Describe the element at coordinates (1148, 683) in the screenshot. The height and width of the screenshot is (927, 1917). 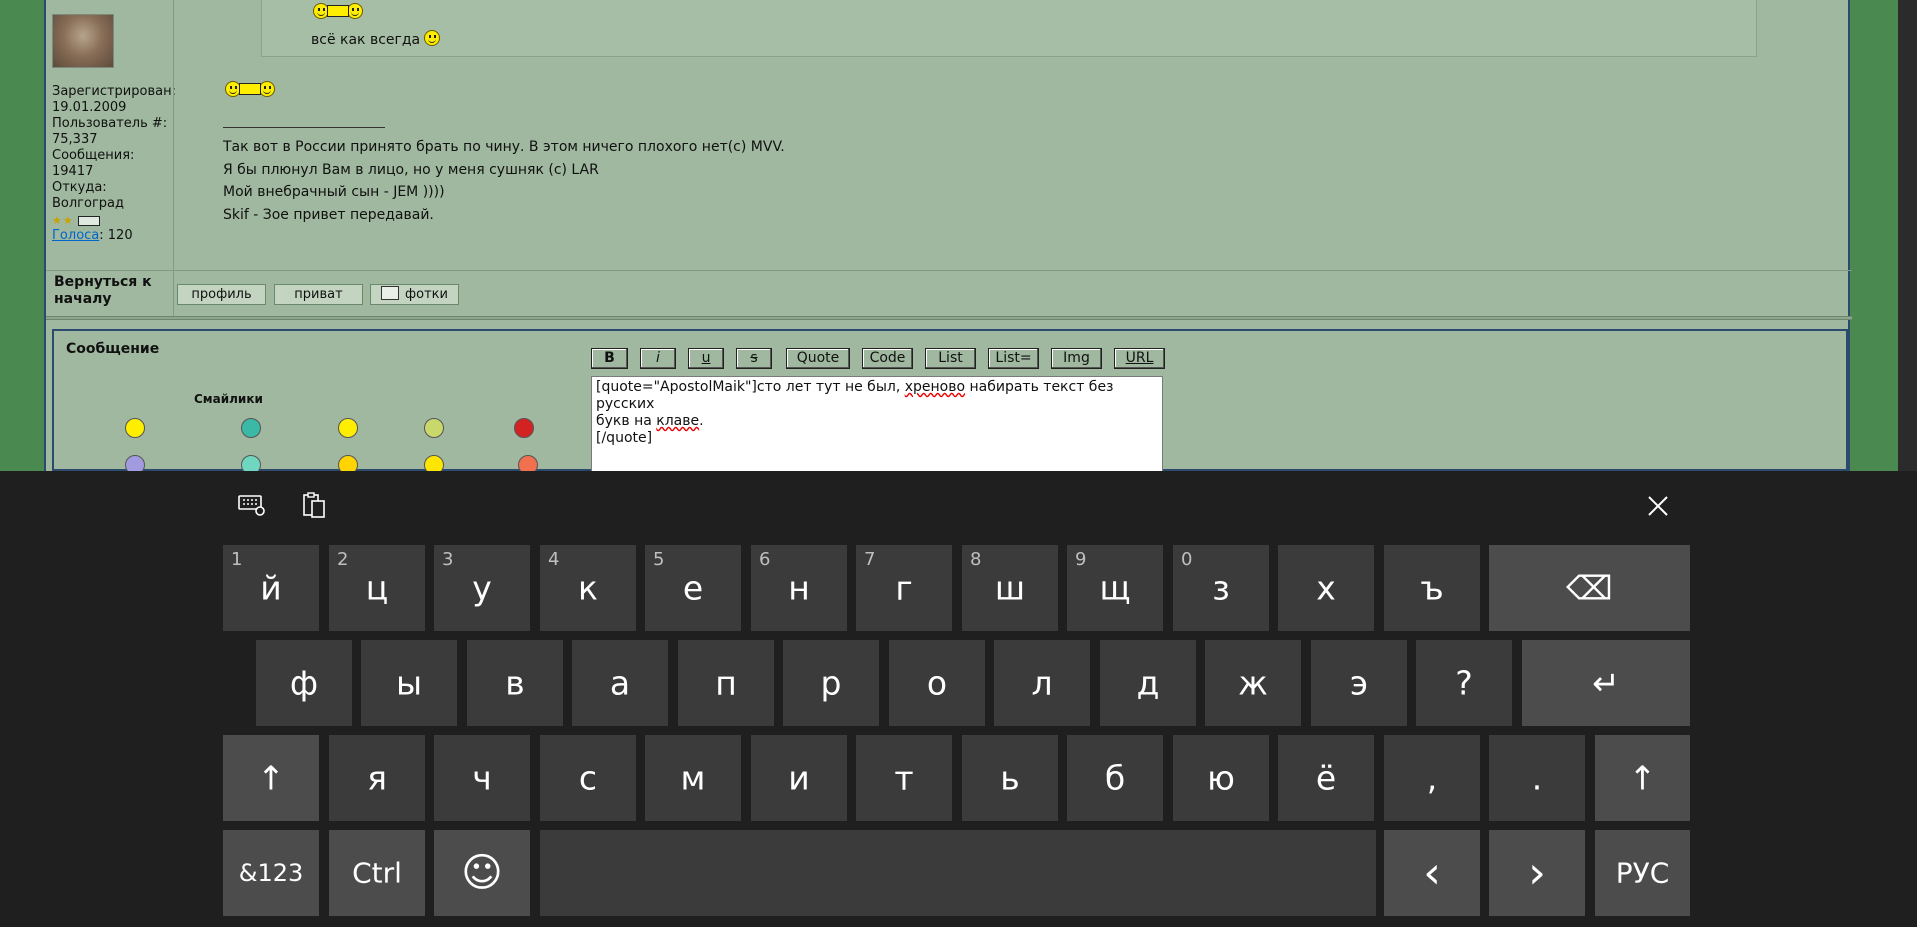
I see `key-д: д` at that location.